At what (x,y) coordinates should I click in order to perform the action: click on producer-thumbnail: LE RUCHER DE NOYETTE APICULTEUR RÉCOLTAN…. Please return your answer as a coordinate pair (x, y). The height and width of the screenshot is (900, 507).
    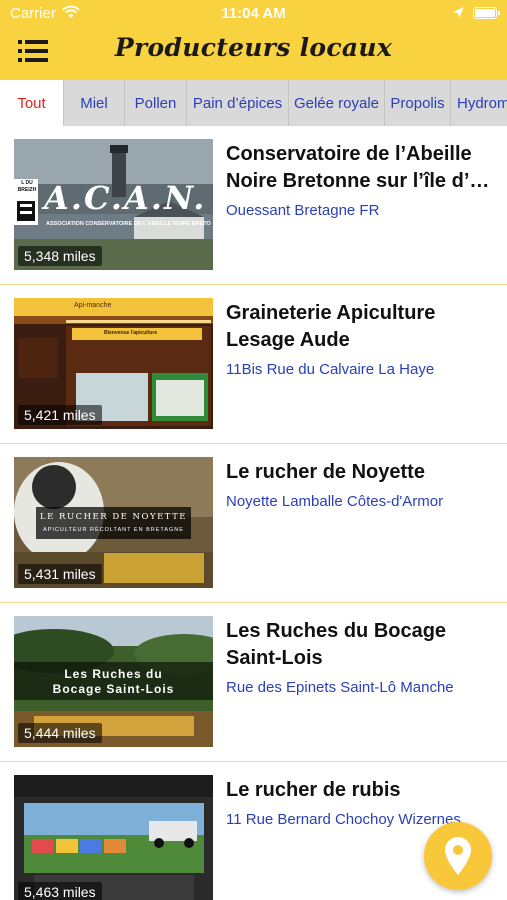
    Looking at the image, I should click on (113, 522).